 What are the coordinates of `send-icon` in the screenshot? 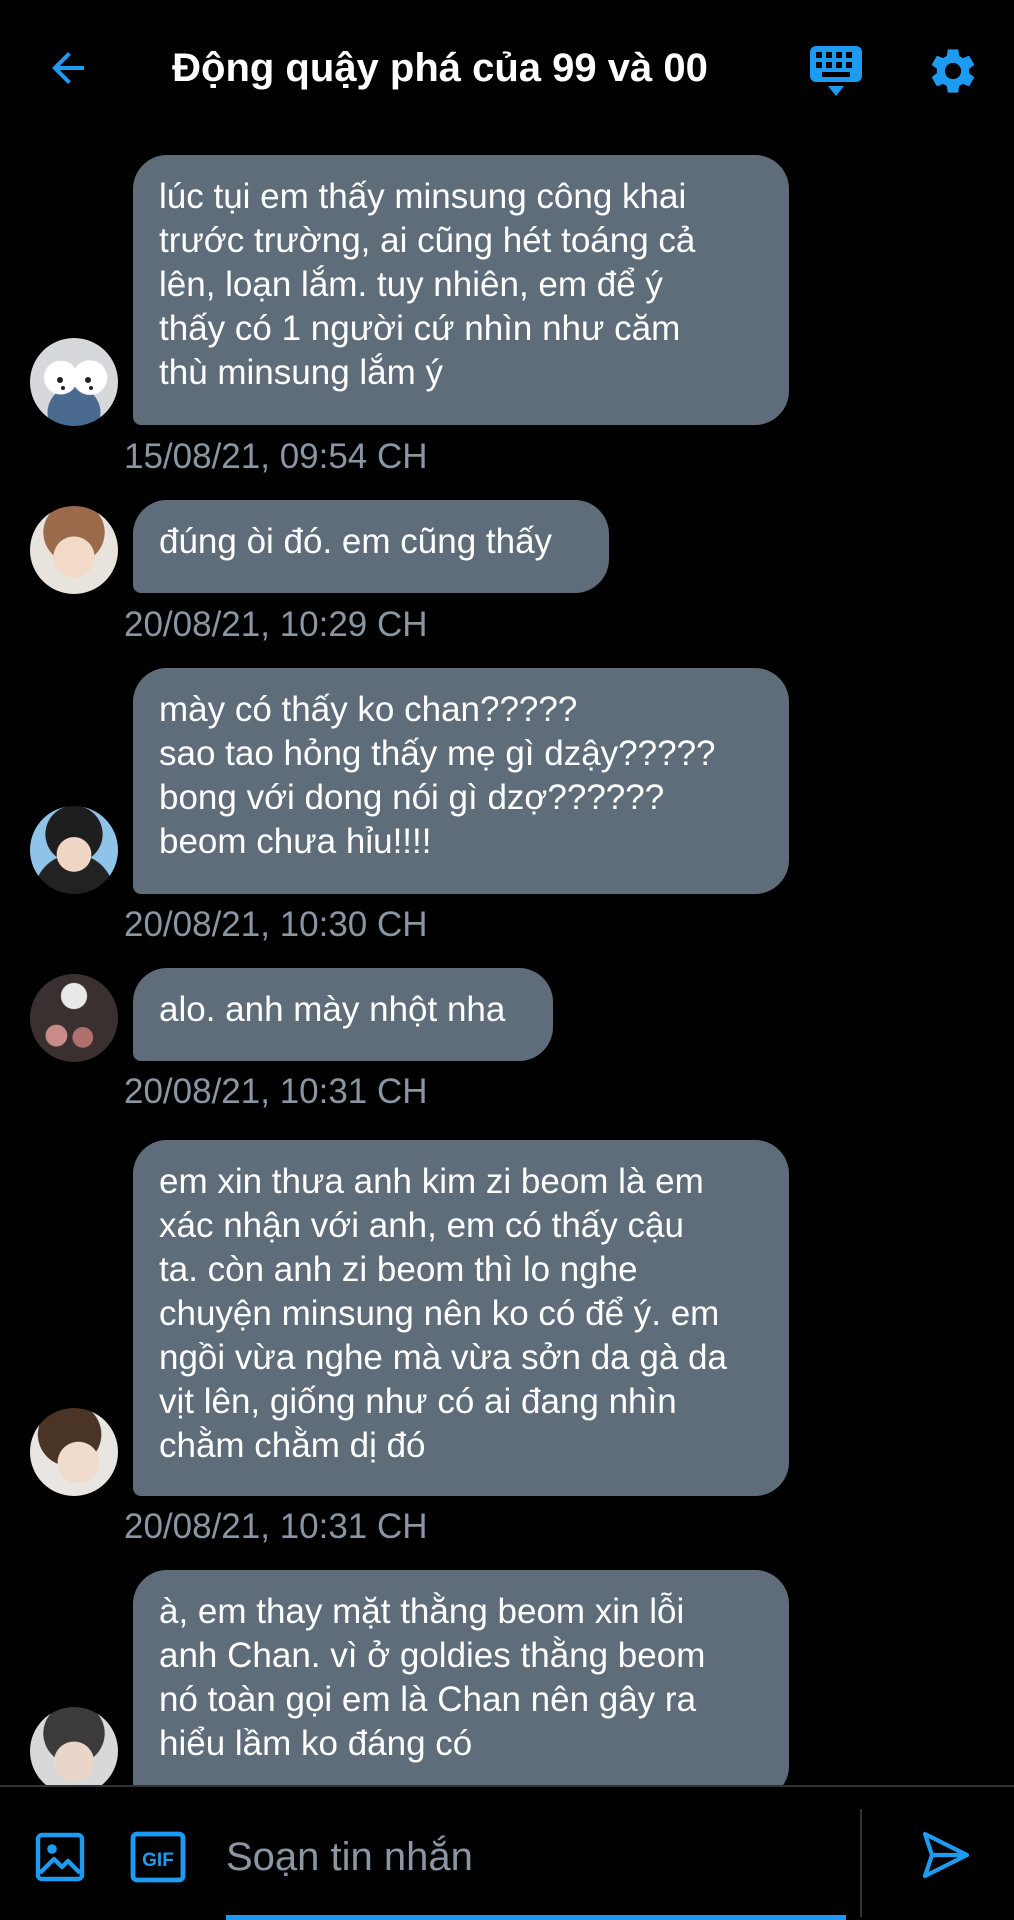 It's located at (946, 1855).